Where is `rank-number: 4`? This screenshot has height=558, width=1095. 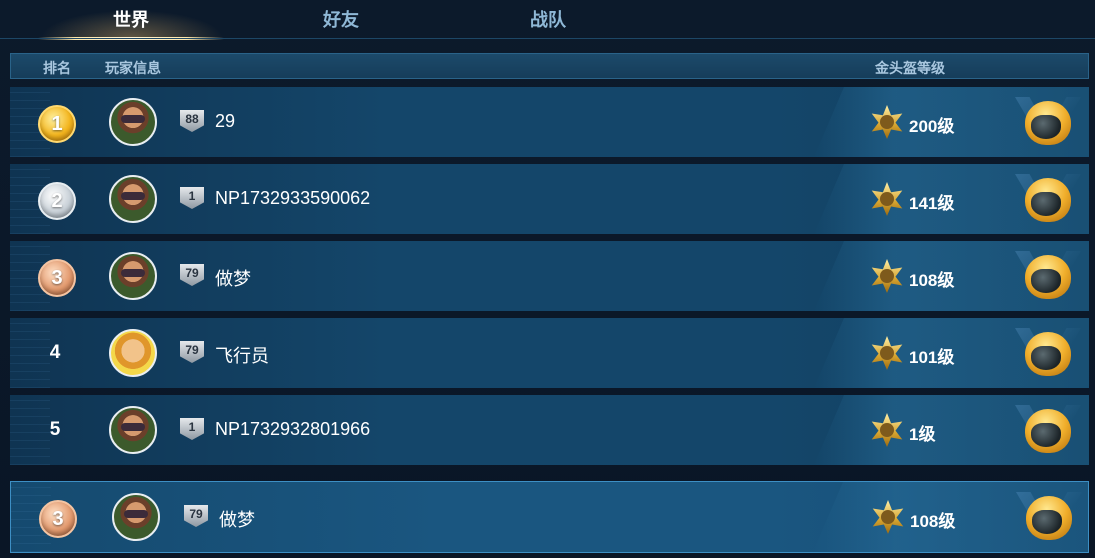 rank-number: 4 is located at coordinates (55, 352).